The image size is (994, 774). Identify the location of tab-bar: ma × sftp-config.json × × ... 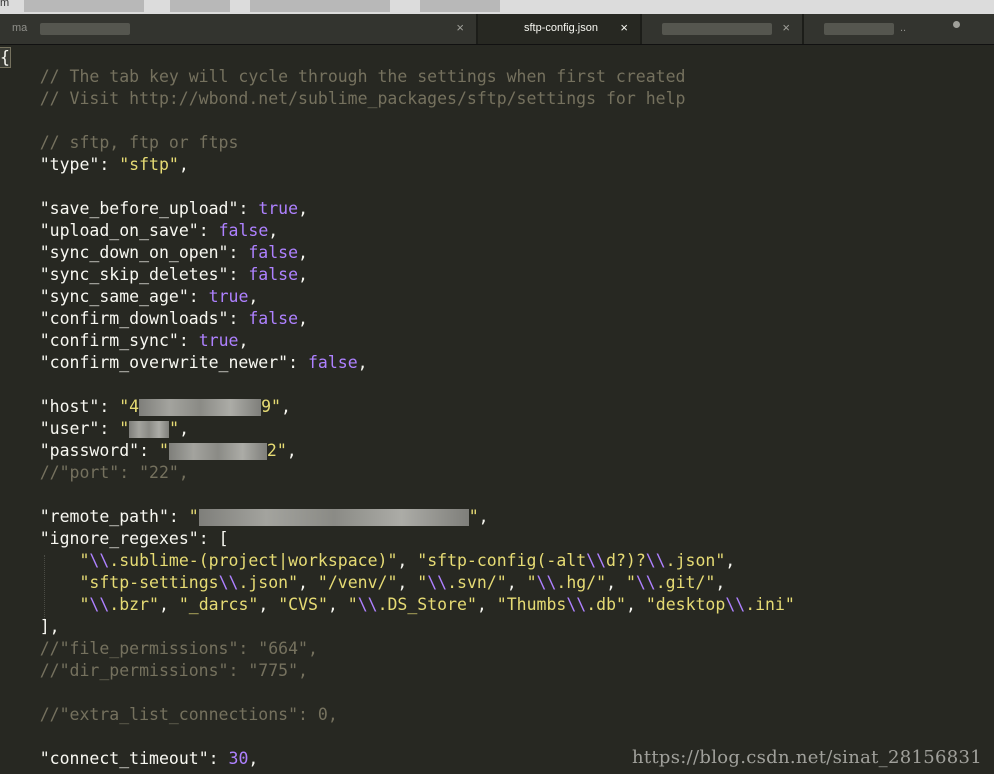
(497, 29).